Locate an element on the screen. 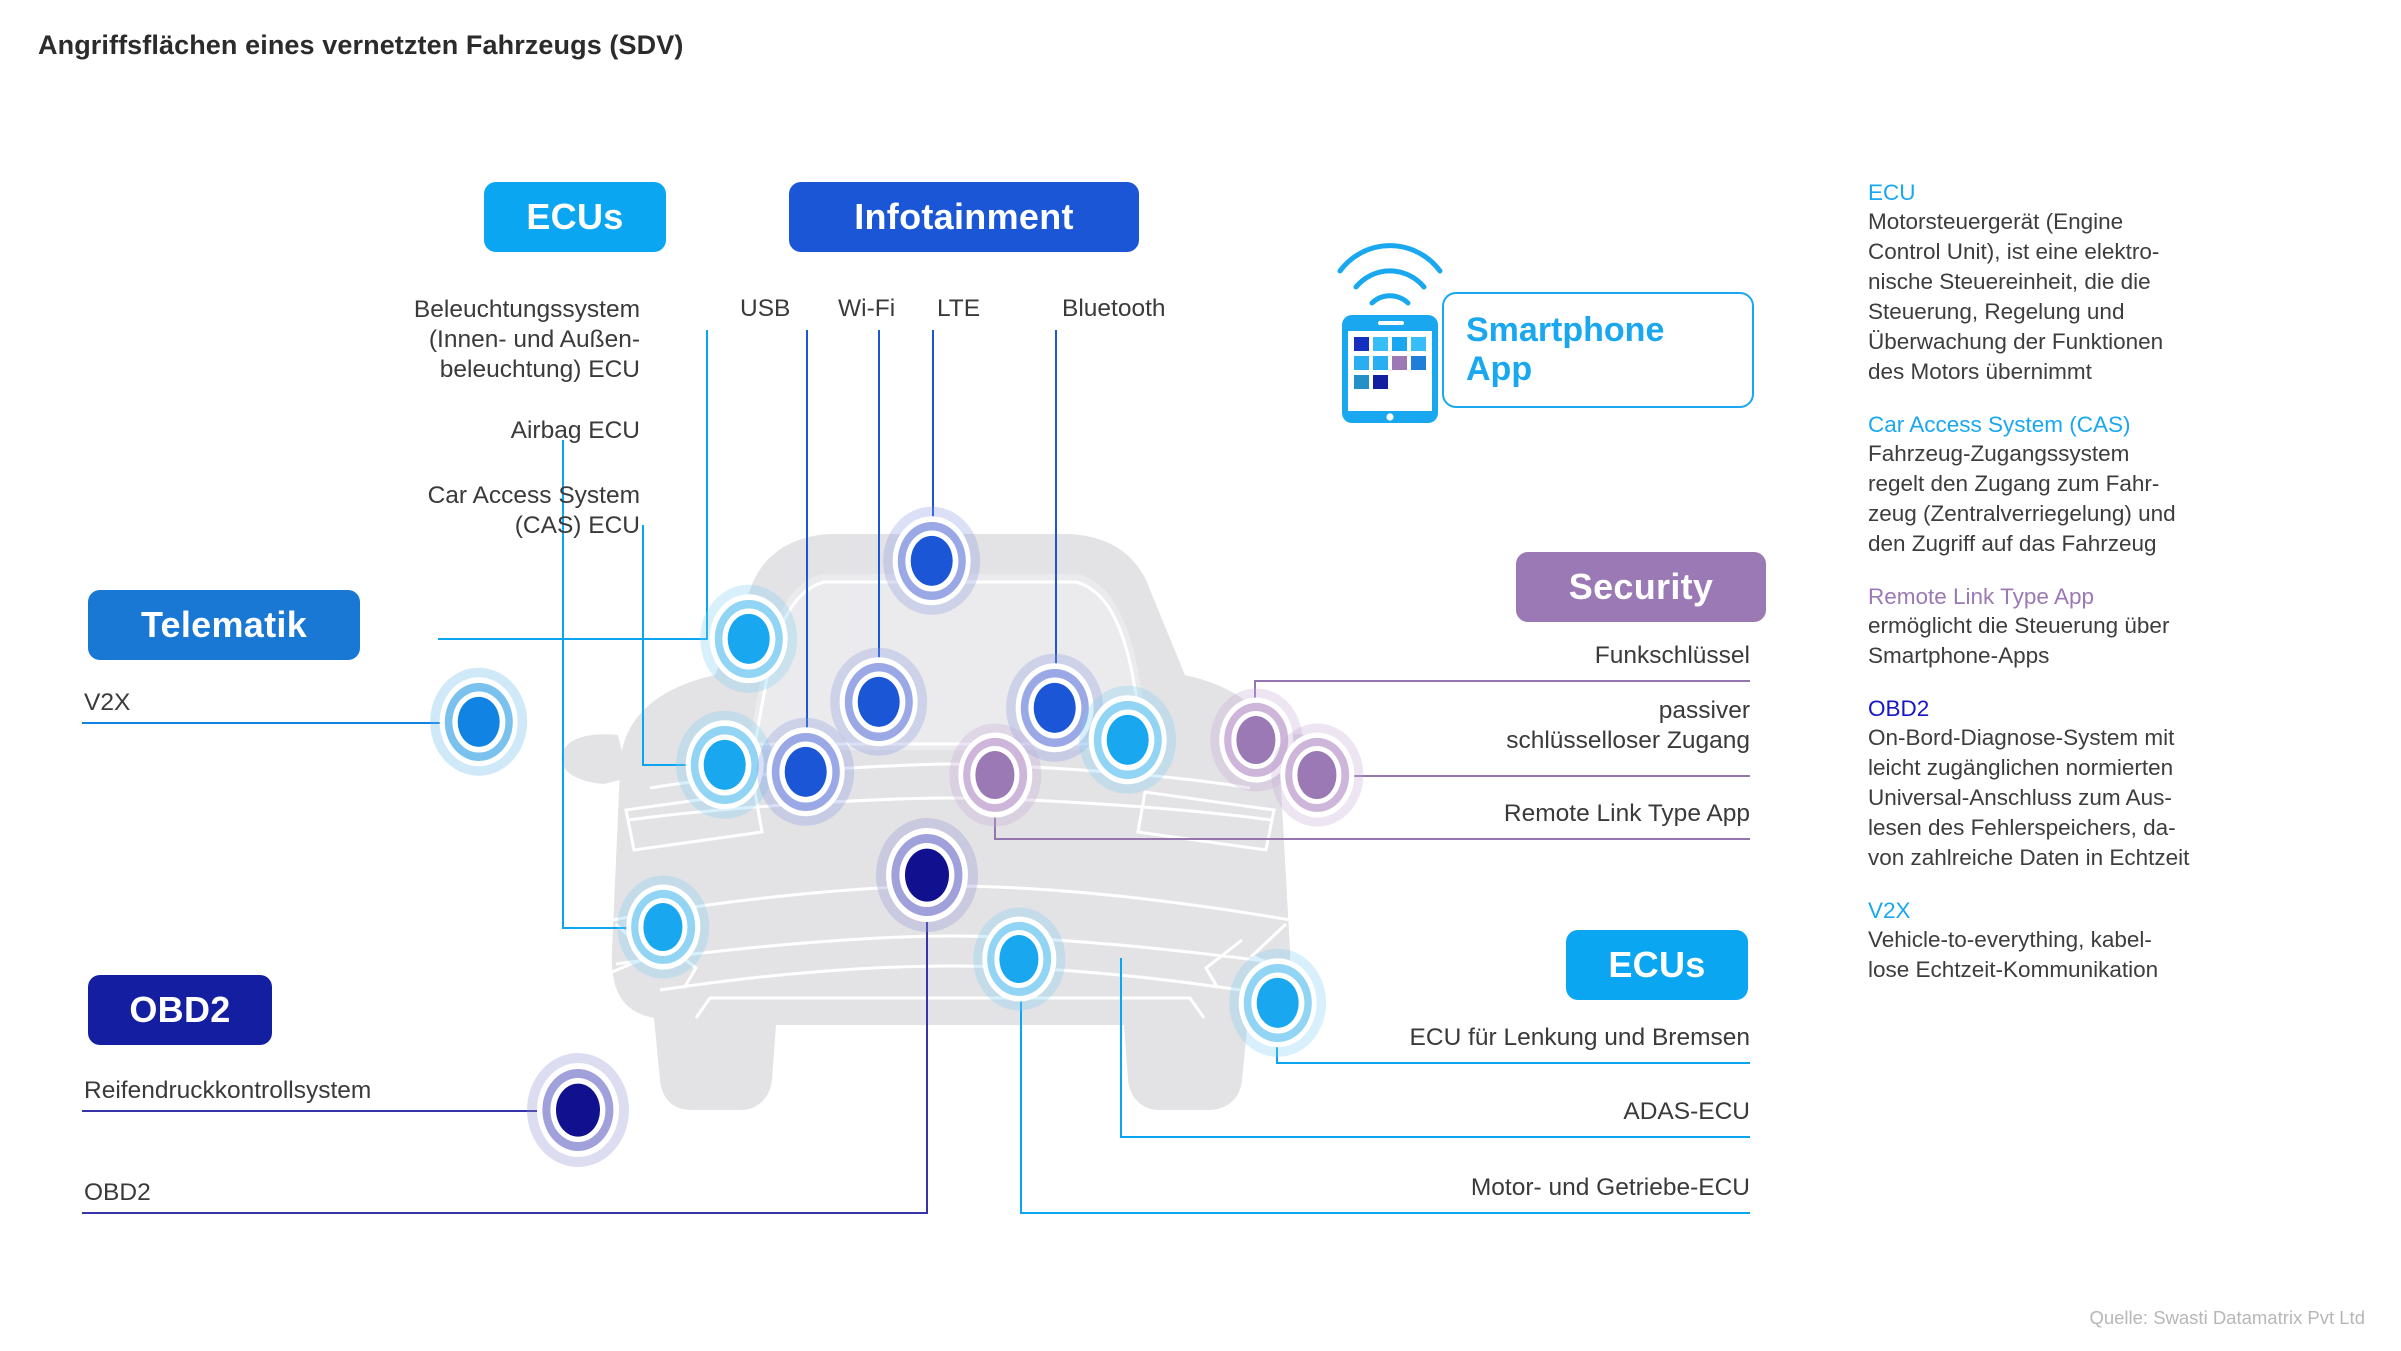  badge-smartphone-app: Smartphone App is located at coordinates (1598, 350).